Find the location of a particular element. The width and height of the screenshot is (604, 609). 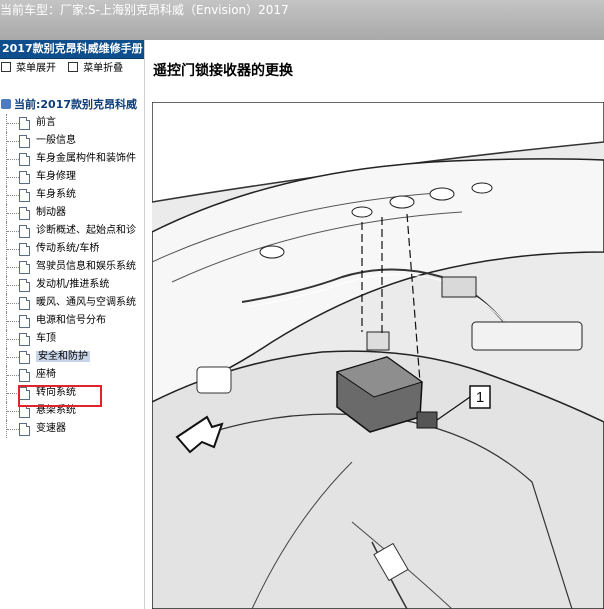

manual-title: 2017款别克昂科威维修手册 is located at coordinates (72, 49).